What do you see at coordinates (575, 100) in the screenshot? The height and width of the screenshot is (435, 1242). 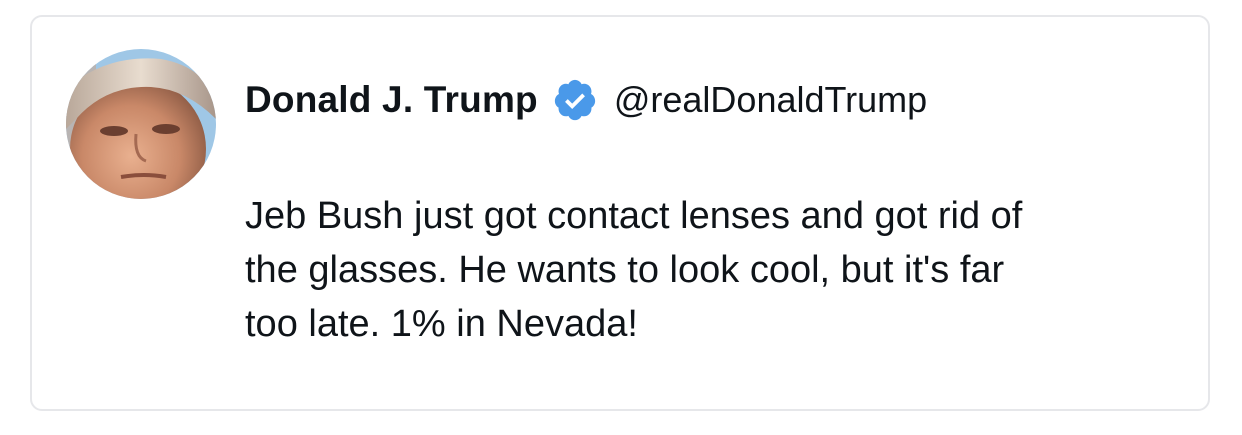 I see `verified-badge-icon` at bounding box center [575, 100].